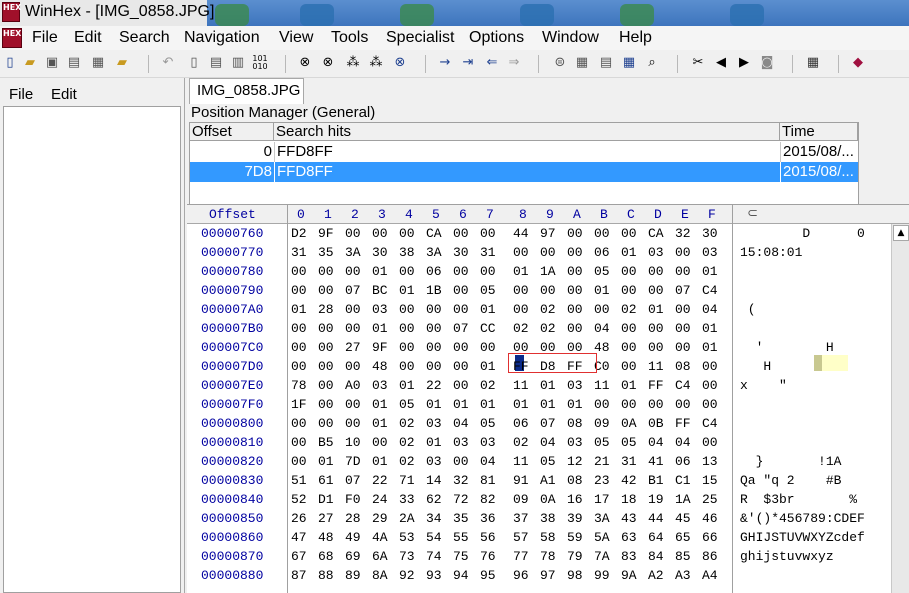 The image size is (909, 593). I want to click on hex-byte: 0A, so click(551, 499).